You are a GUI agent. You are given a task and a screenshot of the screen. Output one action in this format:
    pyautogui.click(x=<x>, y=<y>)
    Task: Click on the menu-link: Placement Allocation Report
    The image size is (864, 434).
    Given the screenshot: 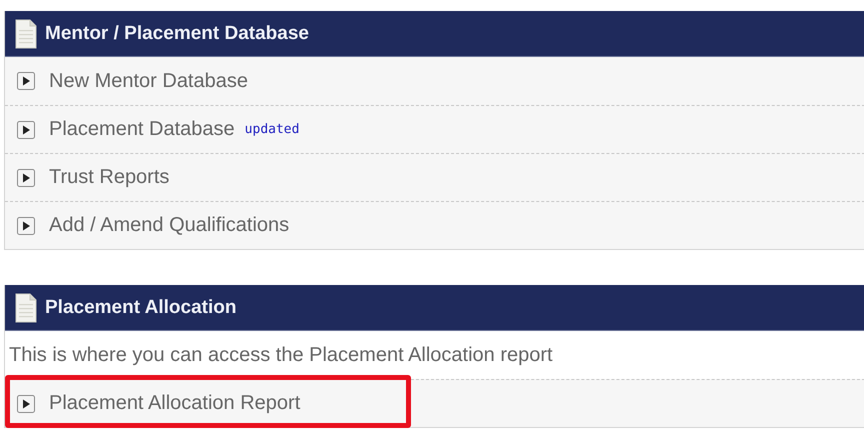 What is the action you would take?
    pyautogui.click(x=174, y=403)
    